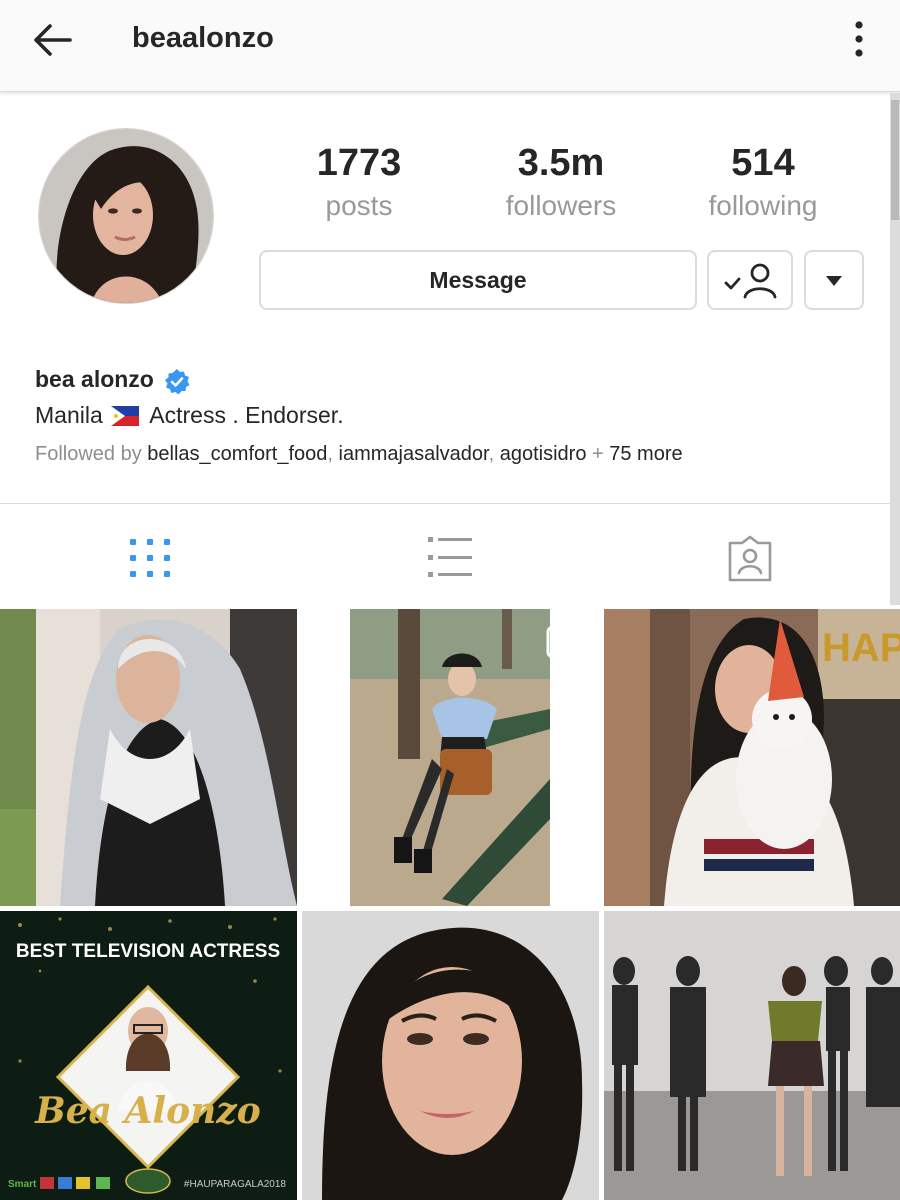 The image size is (900, 1200). I want to click on user-check-icon, so click(750, 281).